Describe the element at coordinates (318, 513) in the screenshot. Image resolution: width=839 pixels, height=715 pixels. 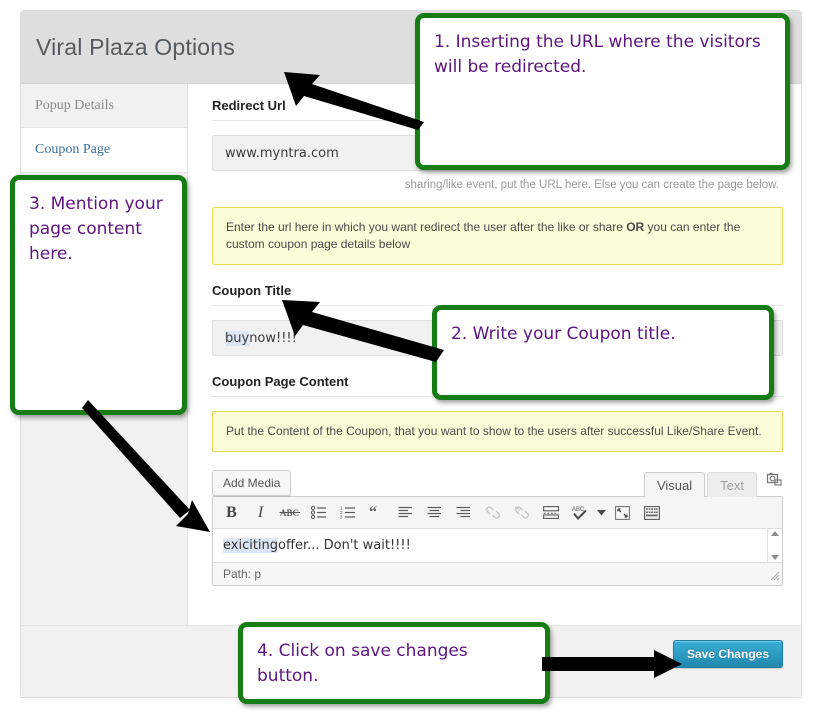
I see `bullet-list-icon` at that location.